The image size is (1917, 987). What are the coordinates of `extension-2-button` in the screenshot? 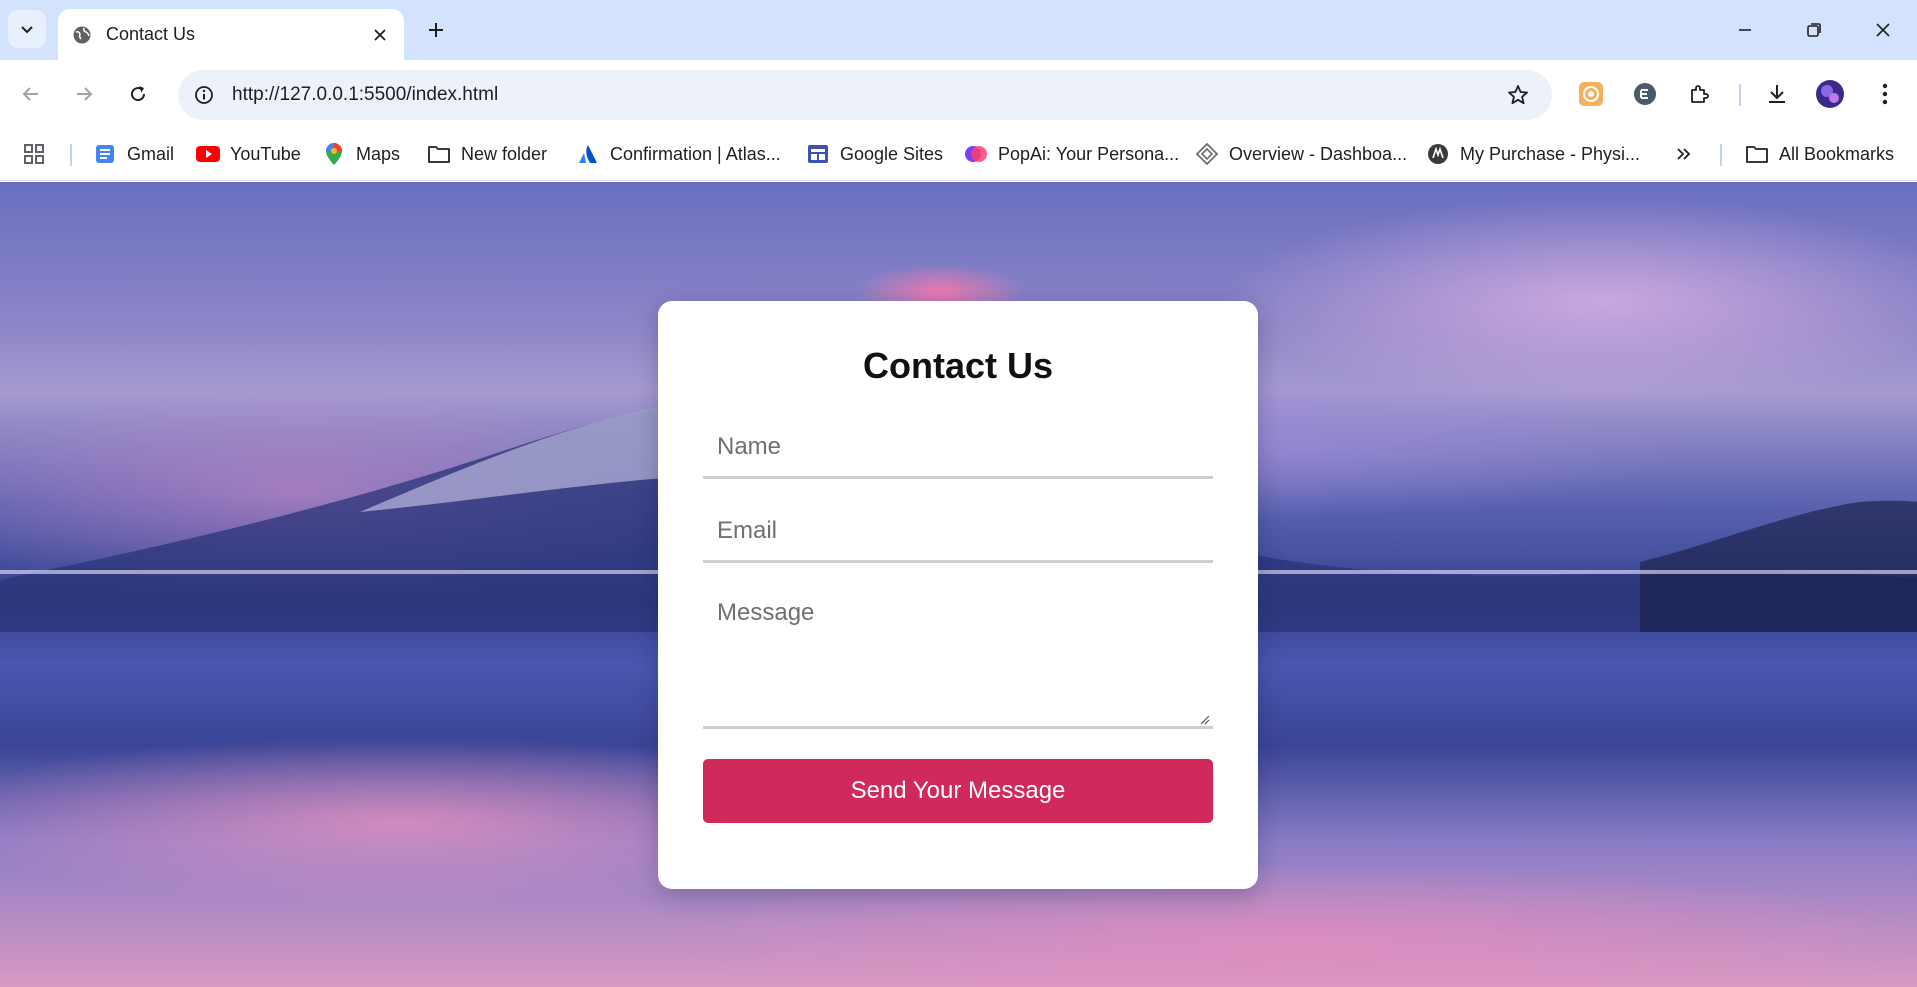 It's located at (1645, 94).